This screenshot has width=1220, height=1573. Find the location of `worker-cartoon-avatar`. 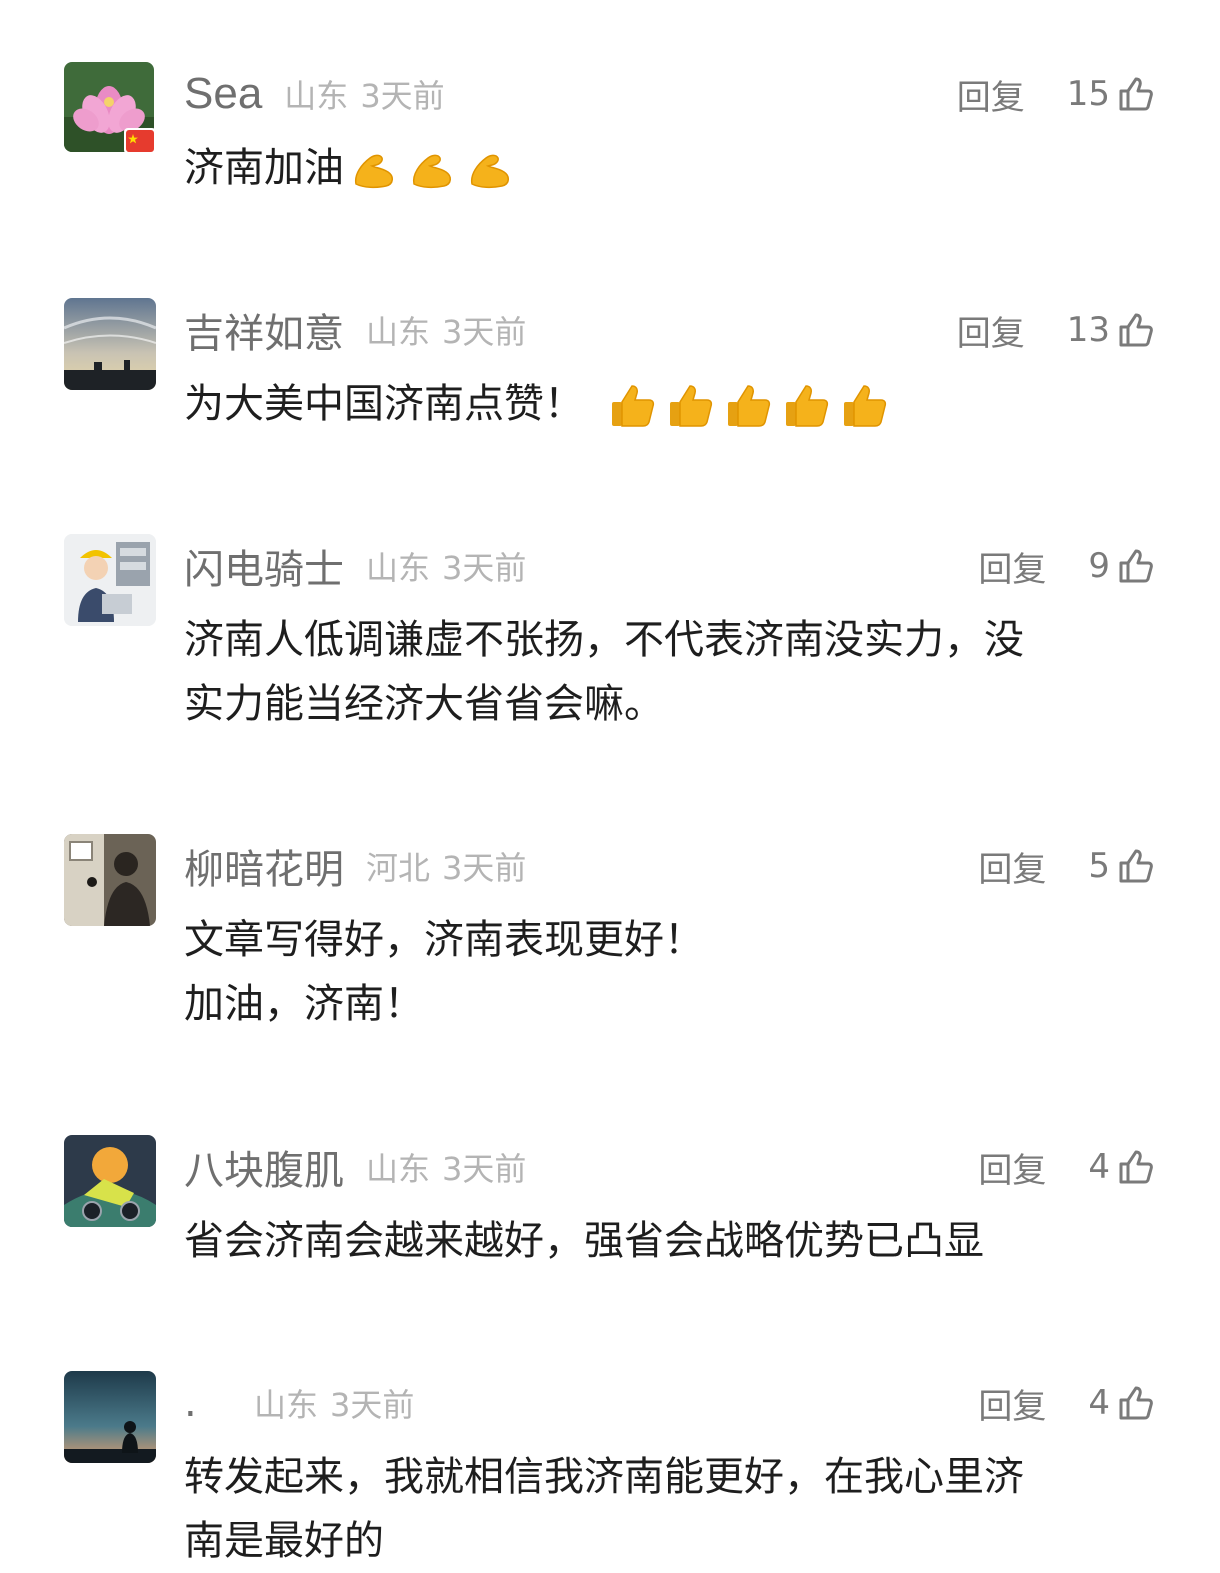

worker-cartoon-avatar is located at coordinates (110, 580).